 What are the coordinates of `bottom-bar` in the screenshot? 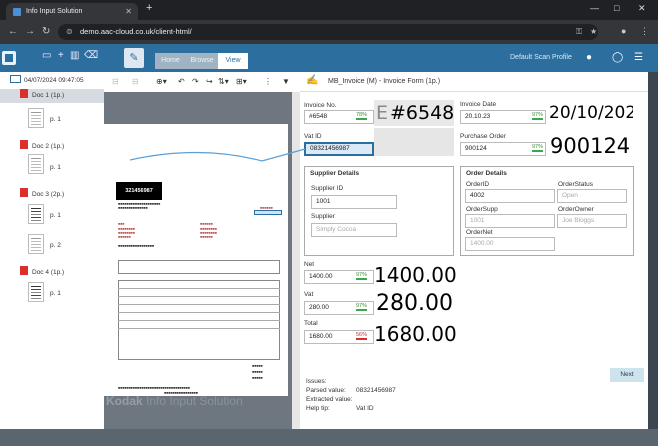 It's located at (329, 437).